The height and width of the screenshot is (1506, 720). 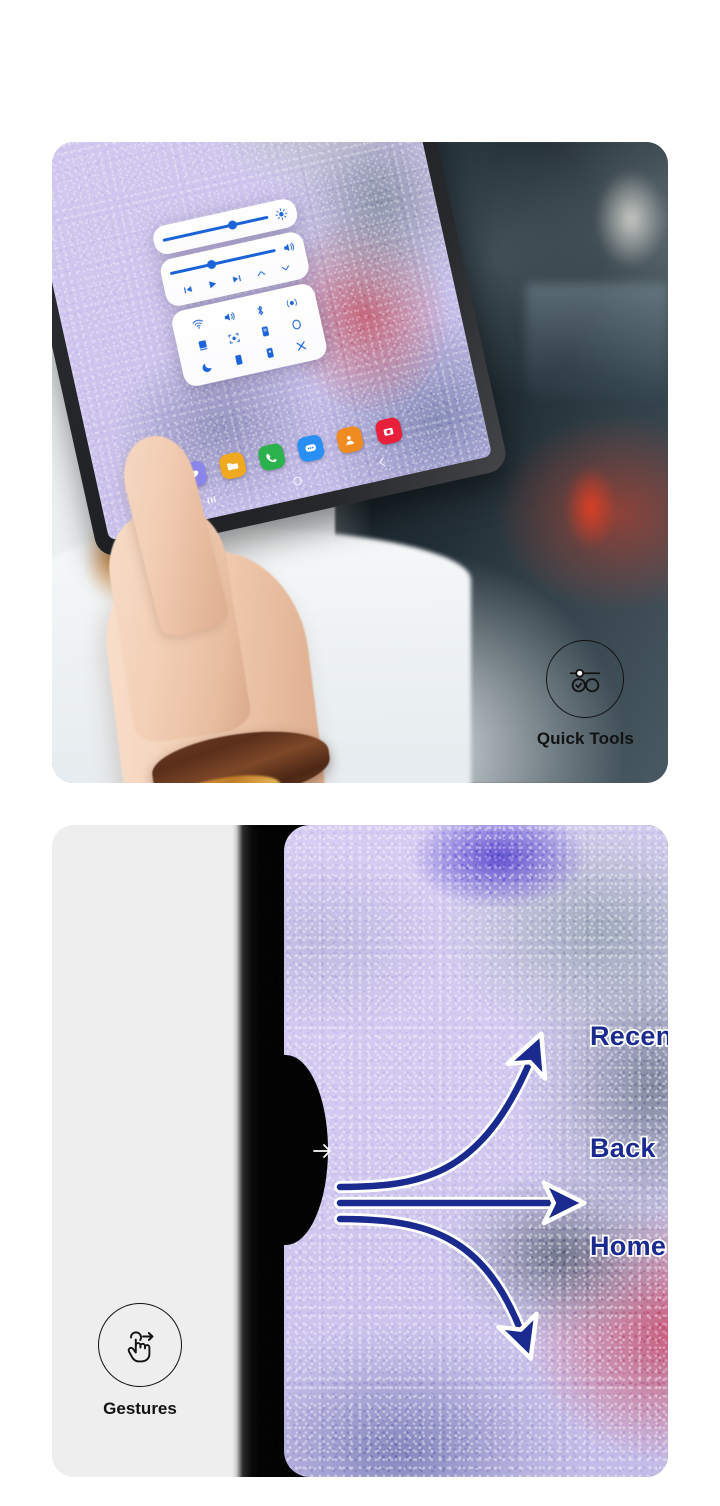 I want to click on gesture-label-back: Back, so click(x=622, y=1148).